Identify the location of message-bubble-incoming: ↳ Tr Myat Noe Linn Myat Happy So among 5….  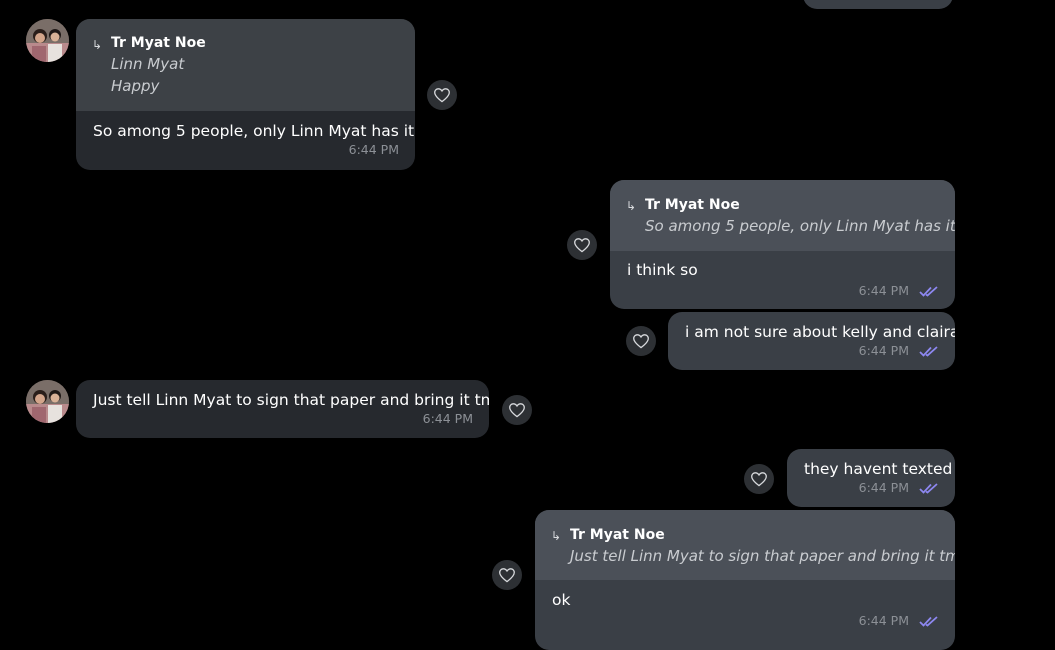
(245, 94).